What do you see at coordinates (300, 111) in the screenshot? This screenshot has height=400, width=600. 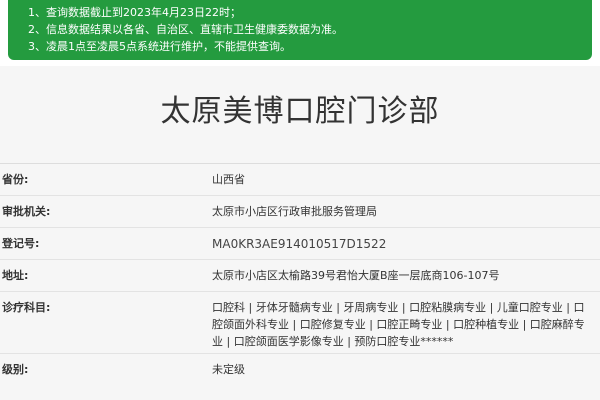 I see `clinic-name-heading: 太原美博口腔门诊部` at bounding box center [300, 111].